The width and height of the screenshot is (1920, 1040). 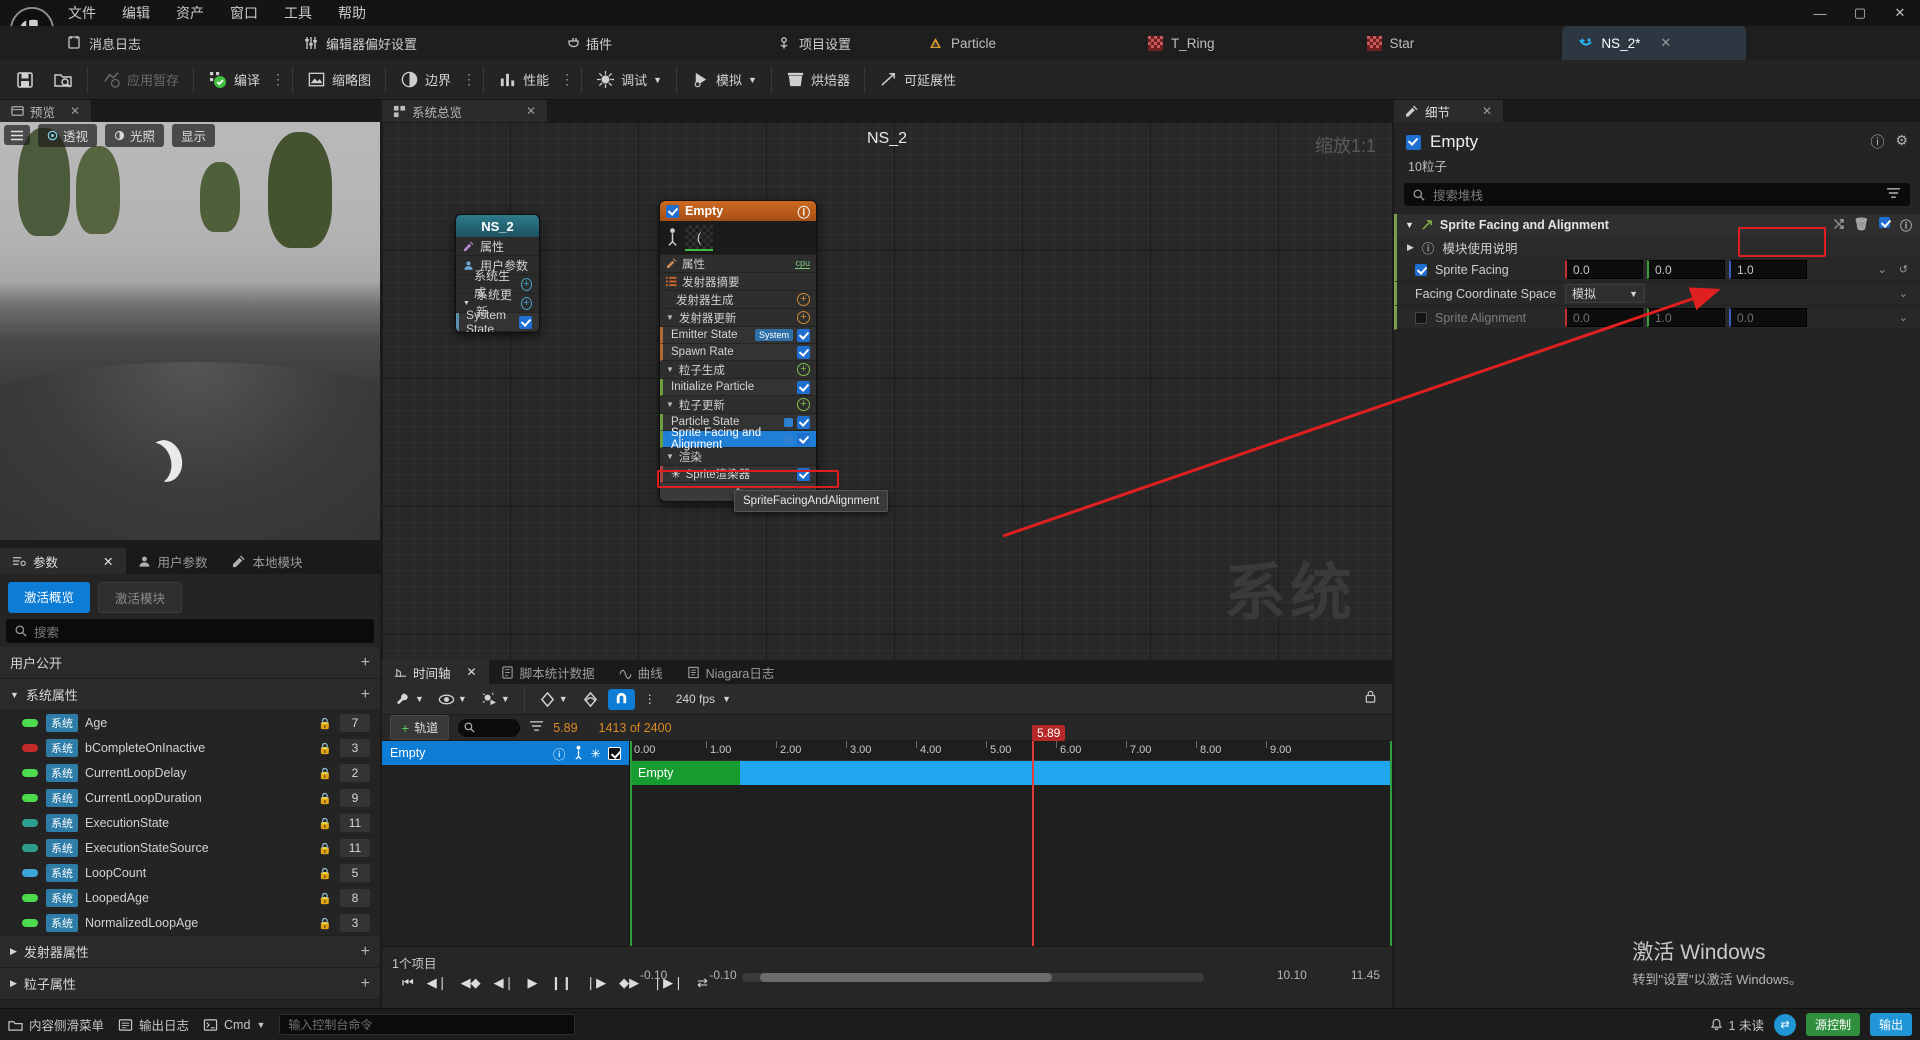 What do you see at coordinates (523, 80) in the screenshot?
I see `performance-button: 性能` at bounding box center [523, 80].